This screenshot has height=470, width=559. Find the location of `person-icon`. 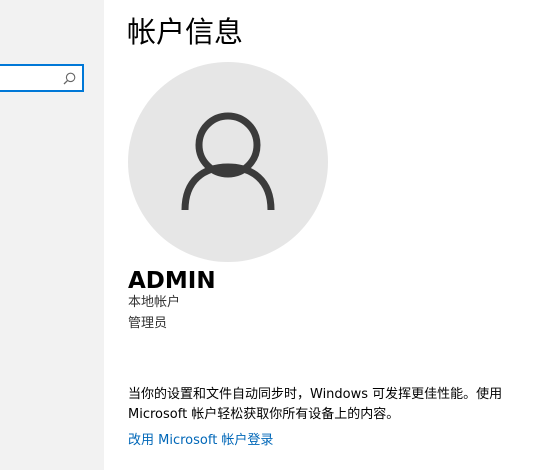

person-icon is located at coordinates (228, 161).